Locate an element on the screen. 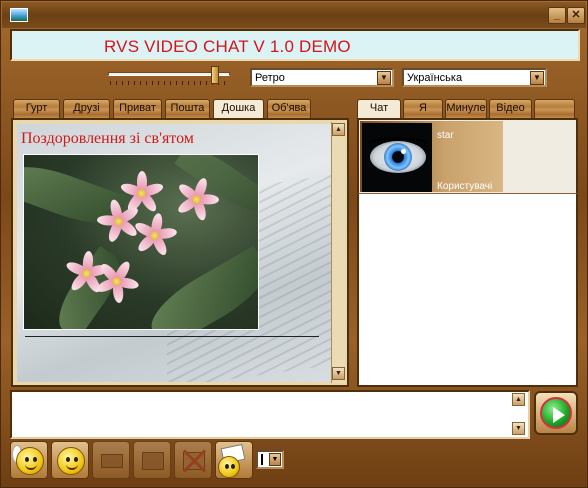 This screenshot has height=488, width=588. envelope-button is located at coordinates (111, 460).